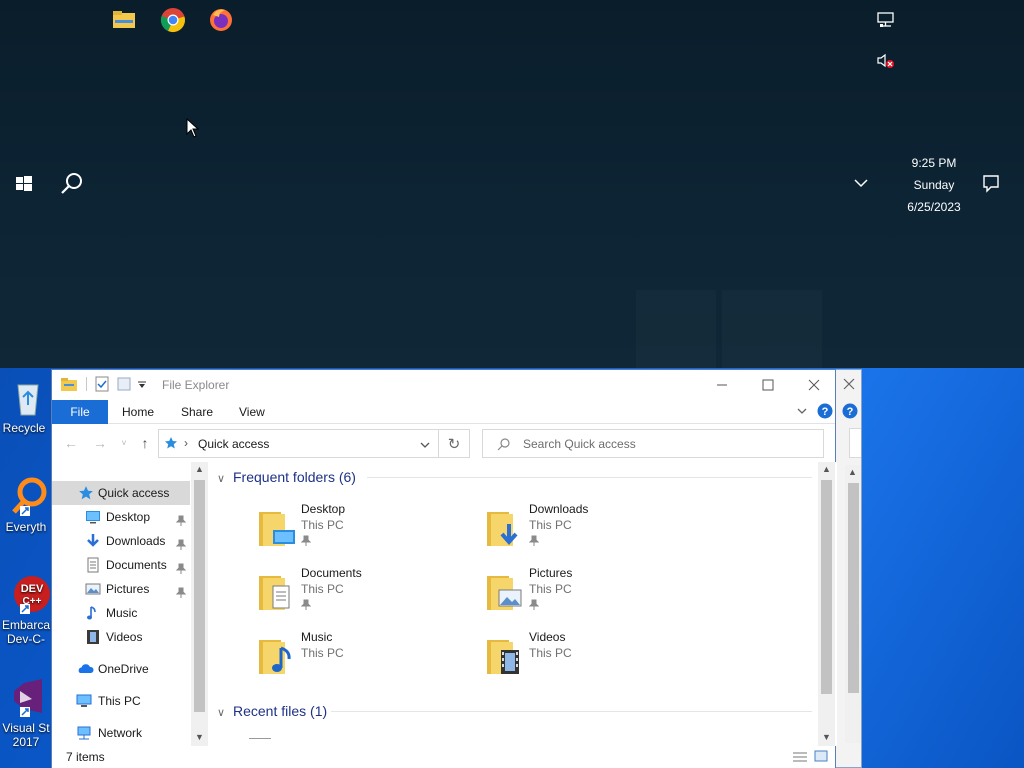 The width and height of the screenshot is (1024, 768). Describe the element at coordinates (503, 656) in the screenshot. I see `videos-folder-icon` at that location.